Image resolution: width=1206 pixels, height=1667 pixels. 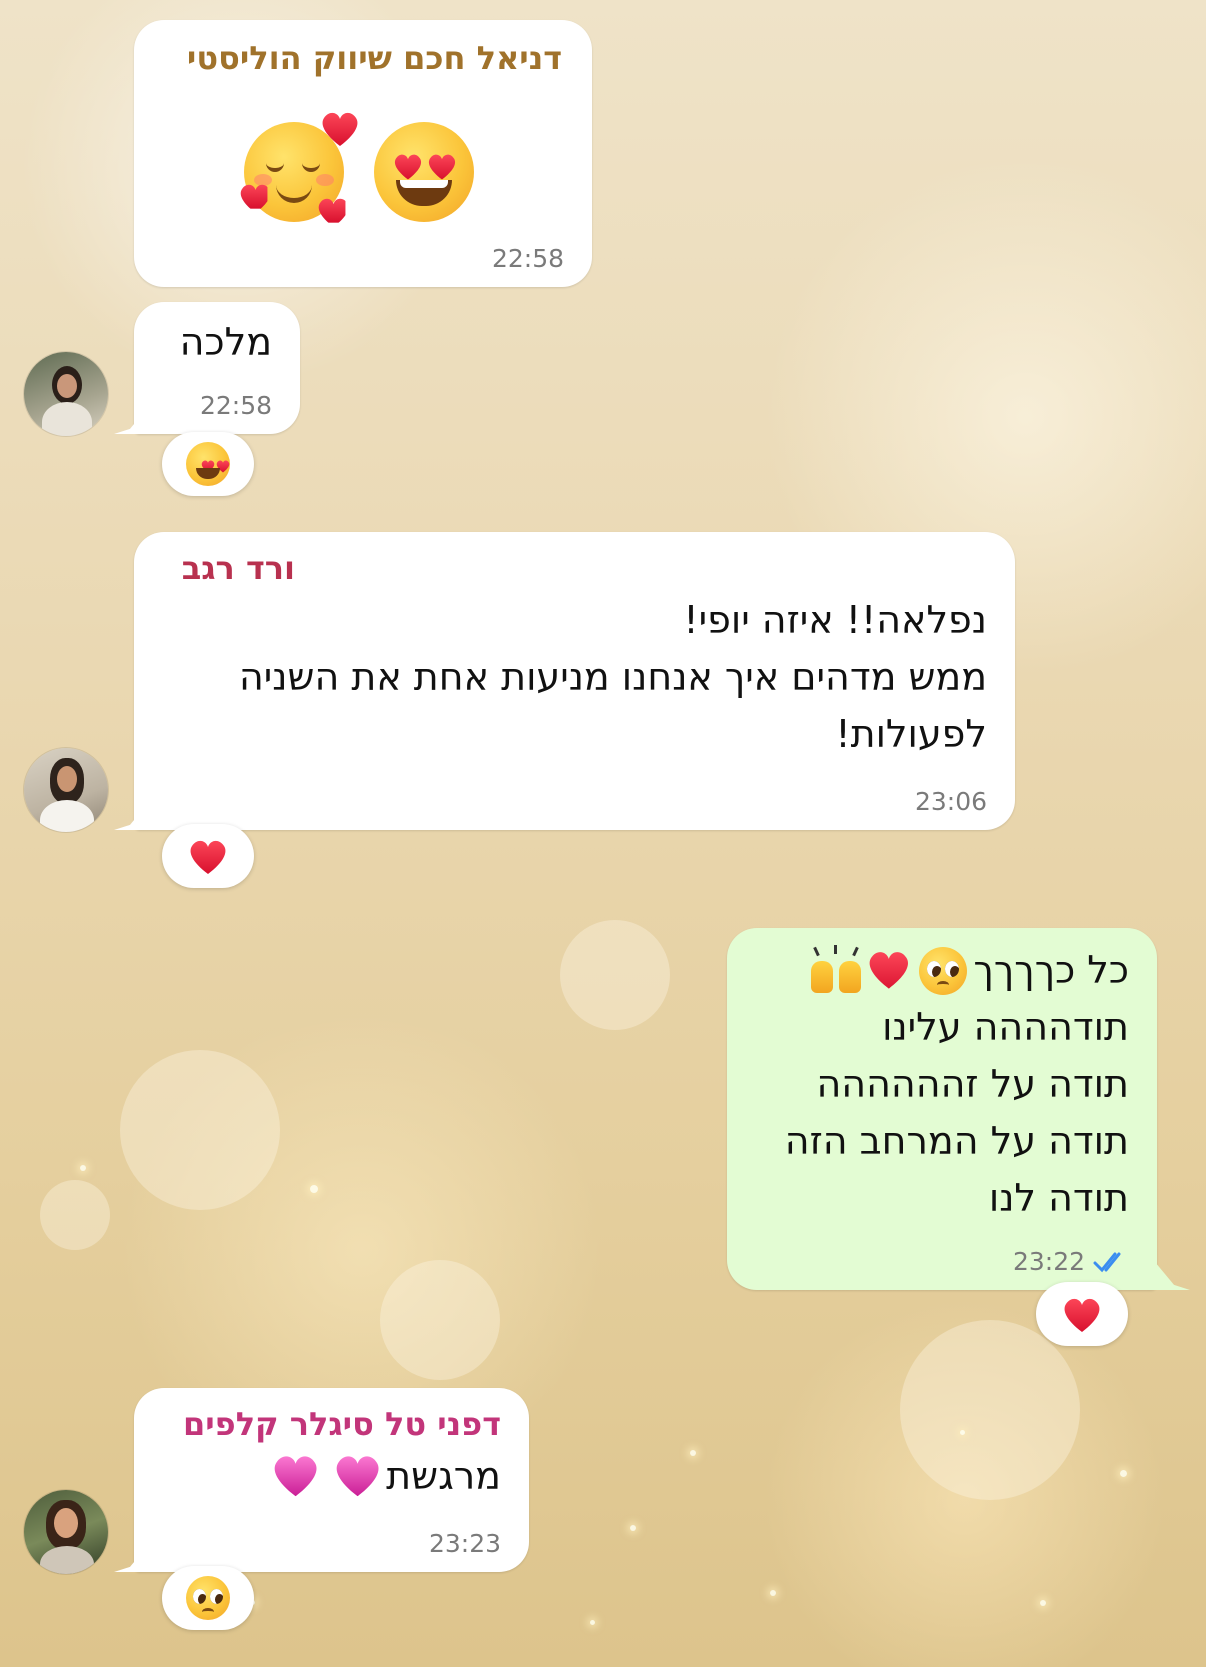 What do you see at coordinates (443, 1476) in the screenshot?
I see `message-text: מרגשת` at bounding box center [443, 1476].